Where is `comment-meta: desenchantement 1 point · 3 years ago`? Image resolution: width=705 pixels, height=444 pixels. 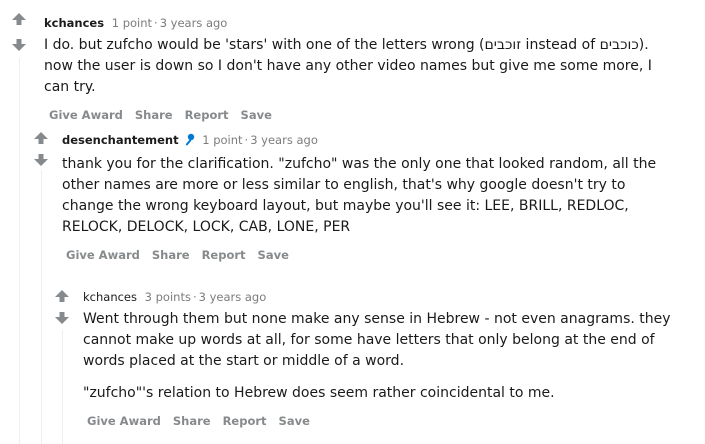
comment-meta: desenchantement 1 point · 3 years ago is located at coordinates (377, 141).